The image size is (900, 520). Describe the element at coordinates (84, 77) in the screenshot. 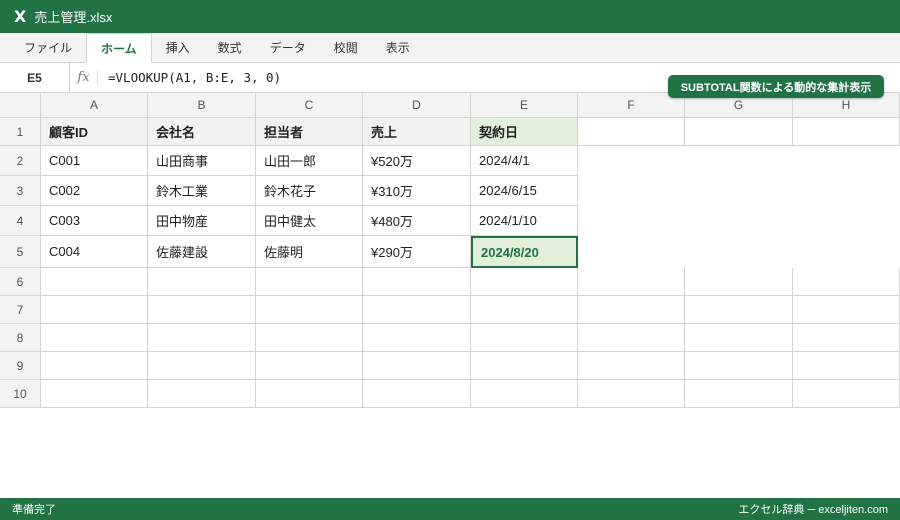

I see `fx-icon: fx` at that location.